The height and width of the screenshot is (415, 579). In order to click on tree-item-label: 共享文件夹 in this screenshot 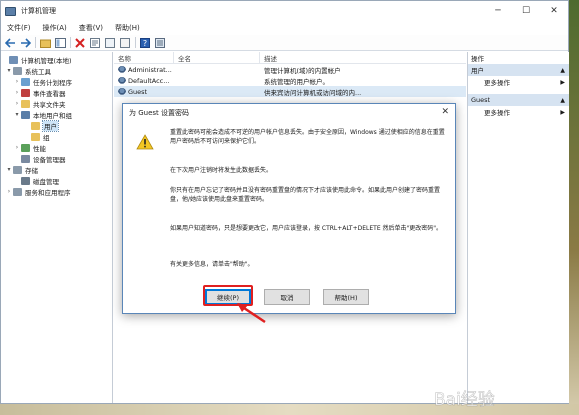, I will do `click(49, 104)`.